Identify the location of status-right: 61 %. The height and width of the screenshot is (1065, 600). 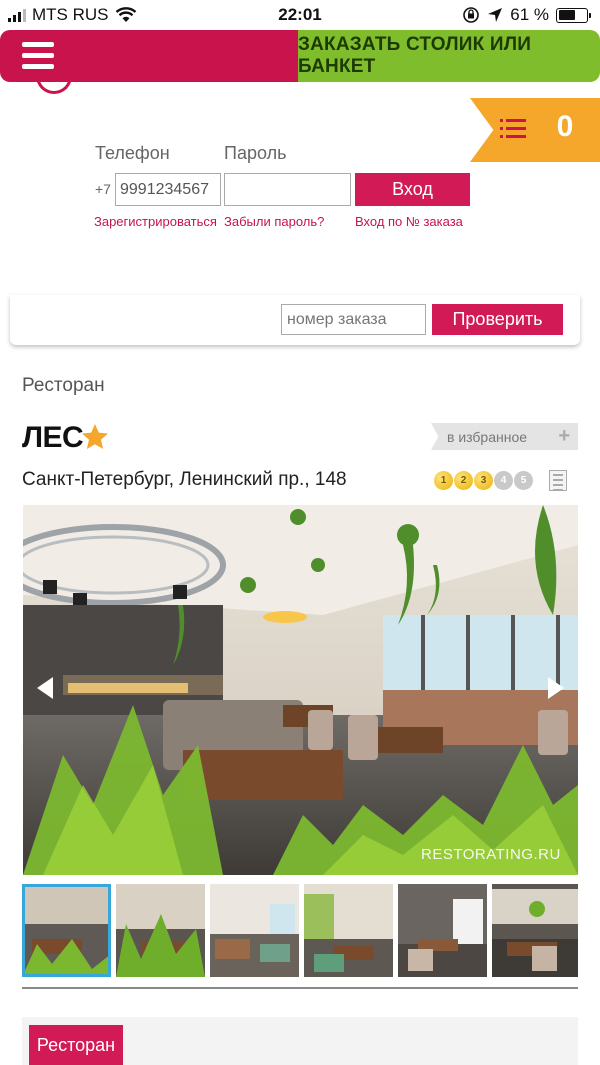
(526, 15).